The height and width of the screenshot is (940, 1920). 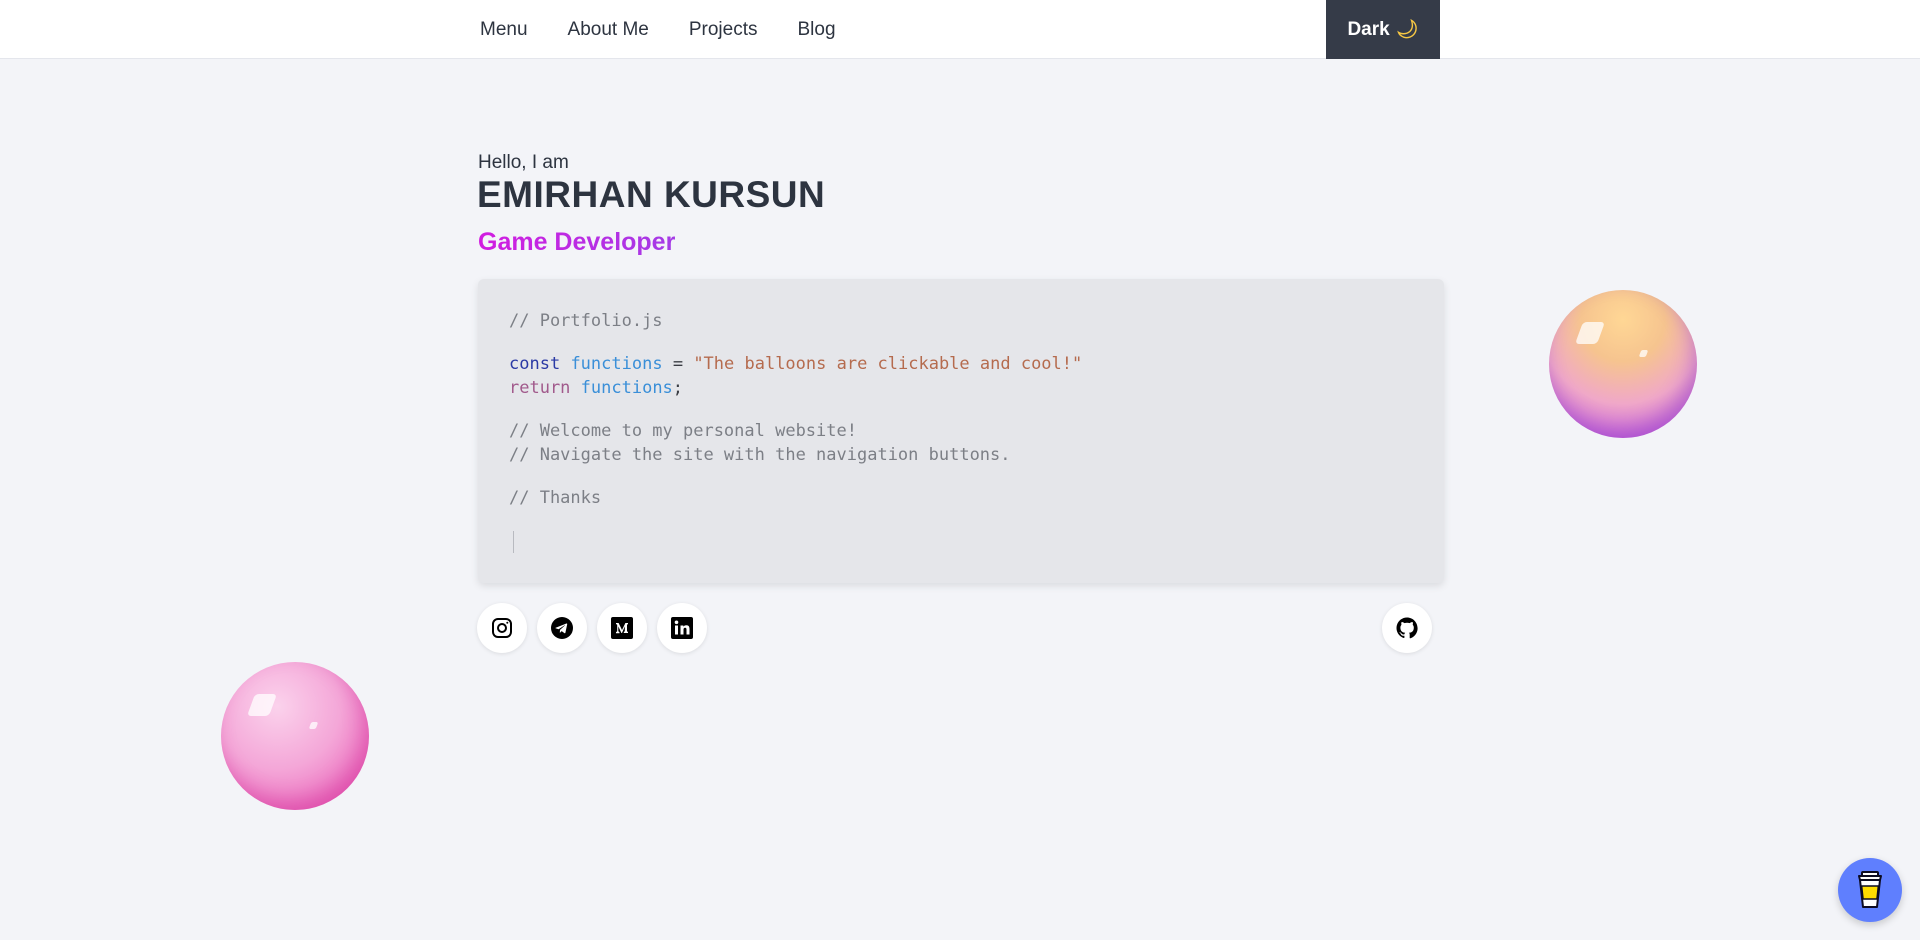 What do you see at coordinates (1368, 29) in the screenshot?
I see `theme-toggle-label: Dark` at bounding box center [1368, 29].